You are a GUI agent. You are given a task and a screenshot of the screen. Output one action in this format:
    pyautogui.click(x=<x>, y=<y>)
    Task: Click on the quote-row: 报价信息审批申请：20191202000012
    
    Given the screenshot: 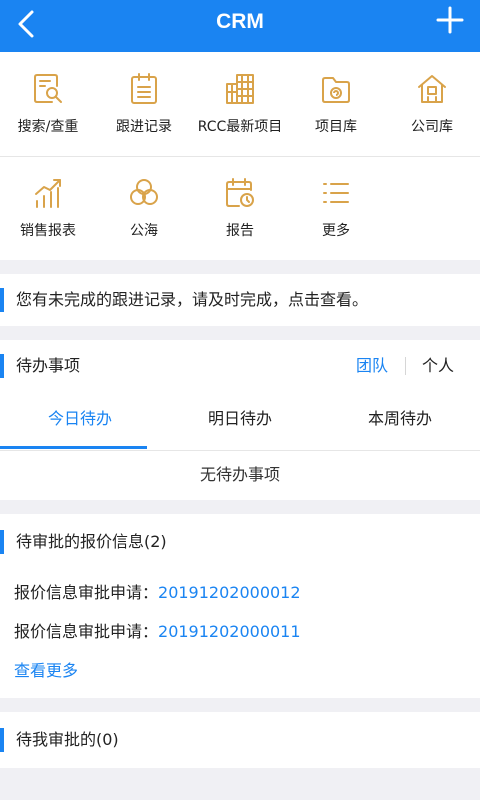 What is the action you would take?
    pyautogui.click(x=157, y=593)
    